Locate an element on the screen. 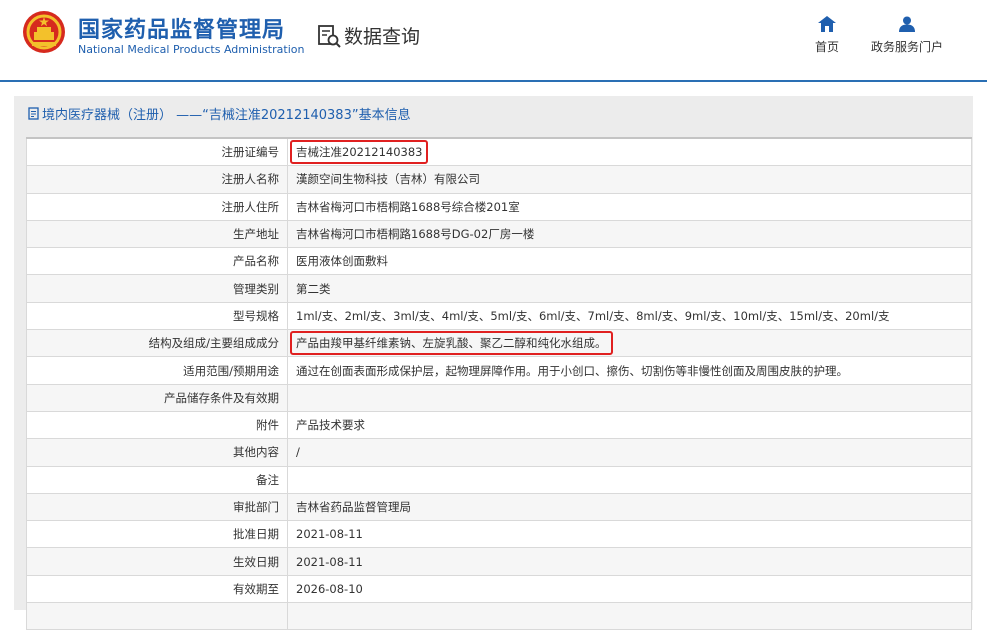 This screenshot has width=987, height=630. org-name-en: National Medical Products Administration is located at coordinates (191, 49).